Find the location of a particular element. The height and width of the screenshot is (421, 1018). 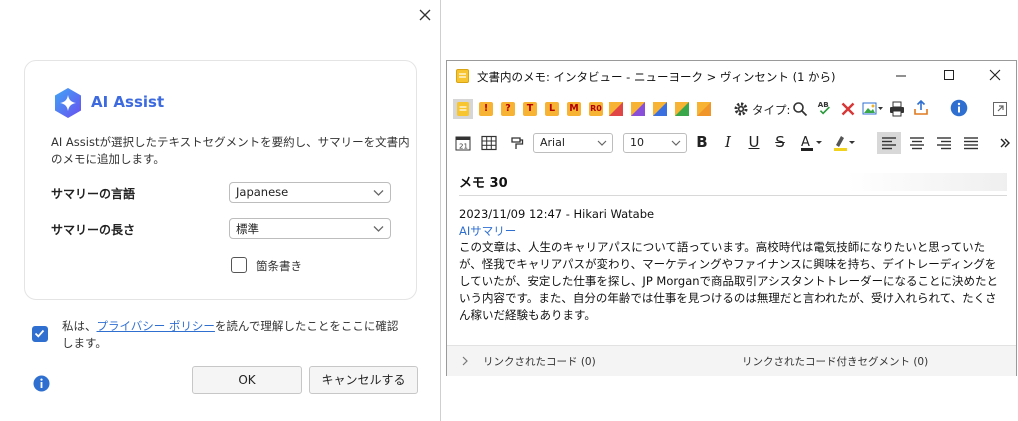

memo-type-r0: R0 is located at coordinates (596, 109).